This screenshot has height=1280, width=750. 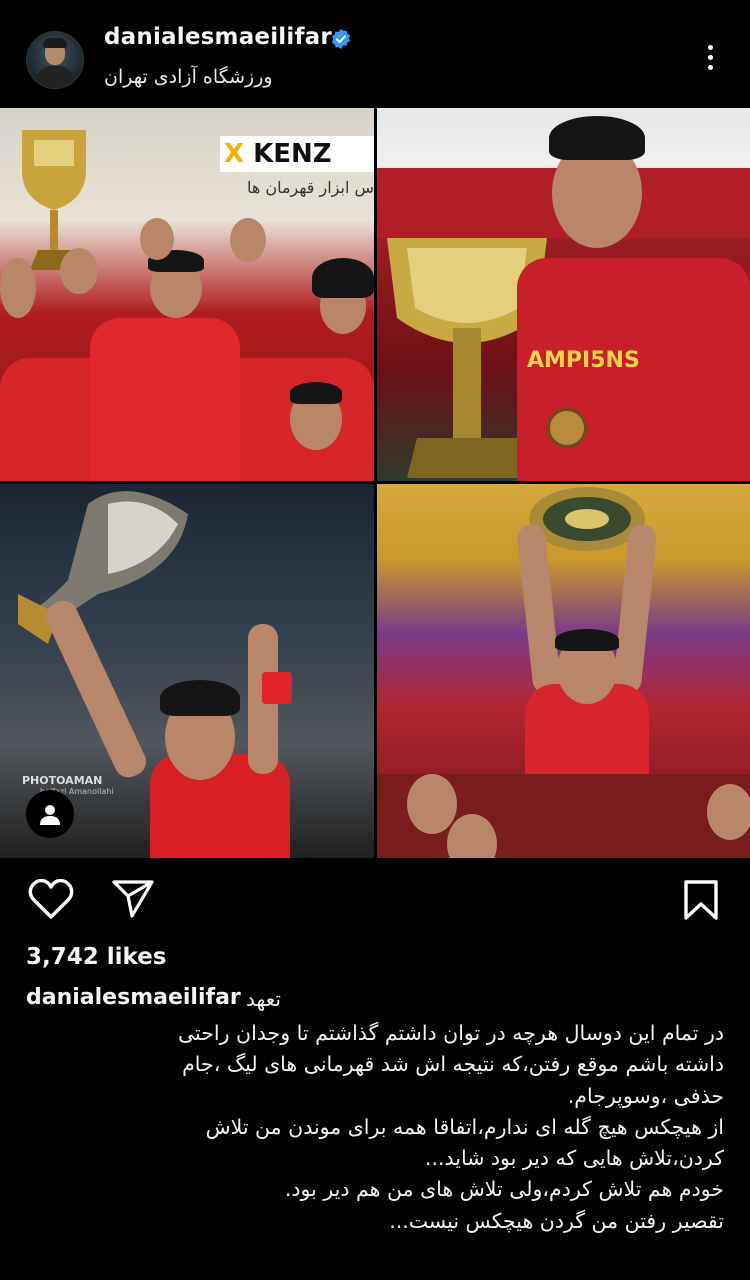 I want to click on sponsor-banner-text: س ابزار قهرمان ها, so click(x=310, y=187).